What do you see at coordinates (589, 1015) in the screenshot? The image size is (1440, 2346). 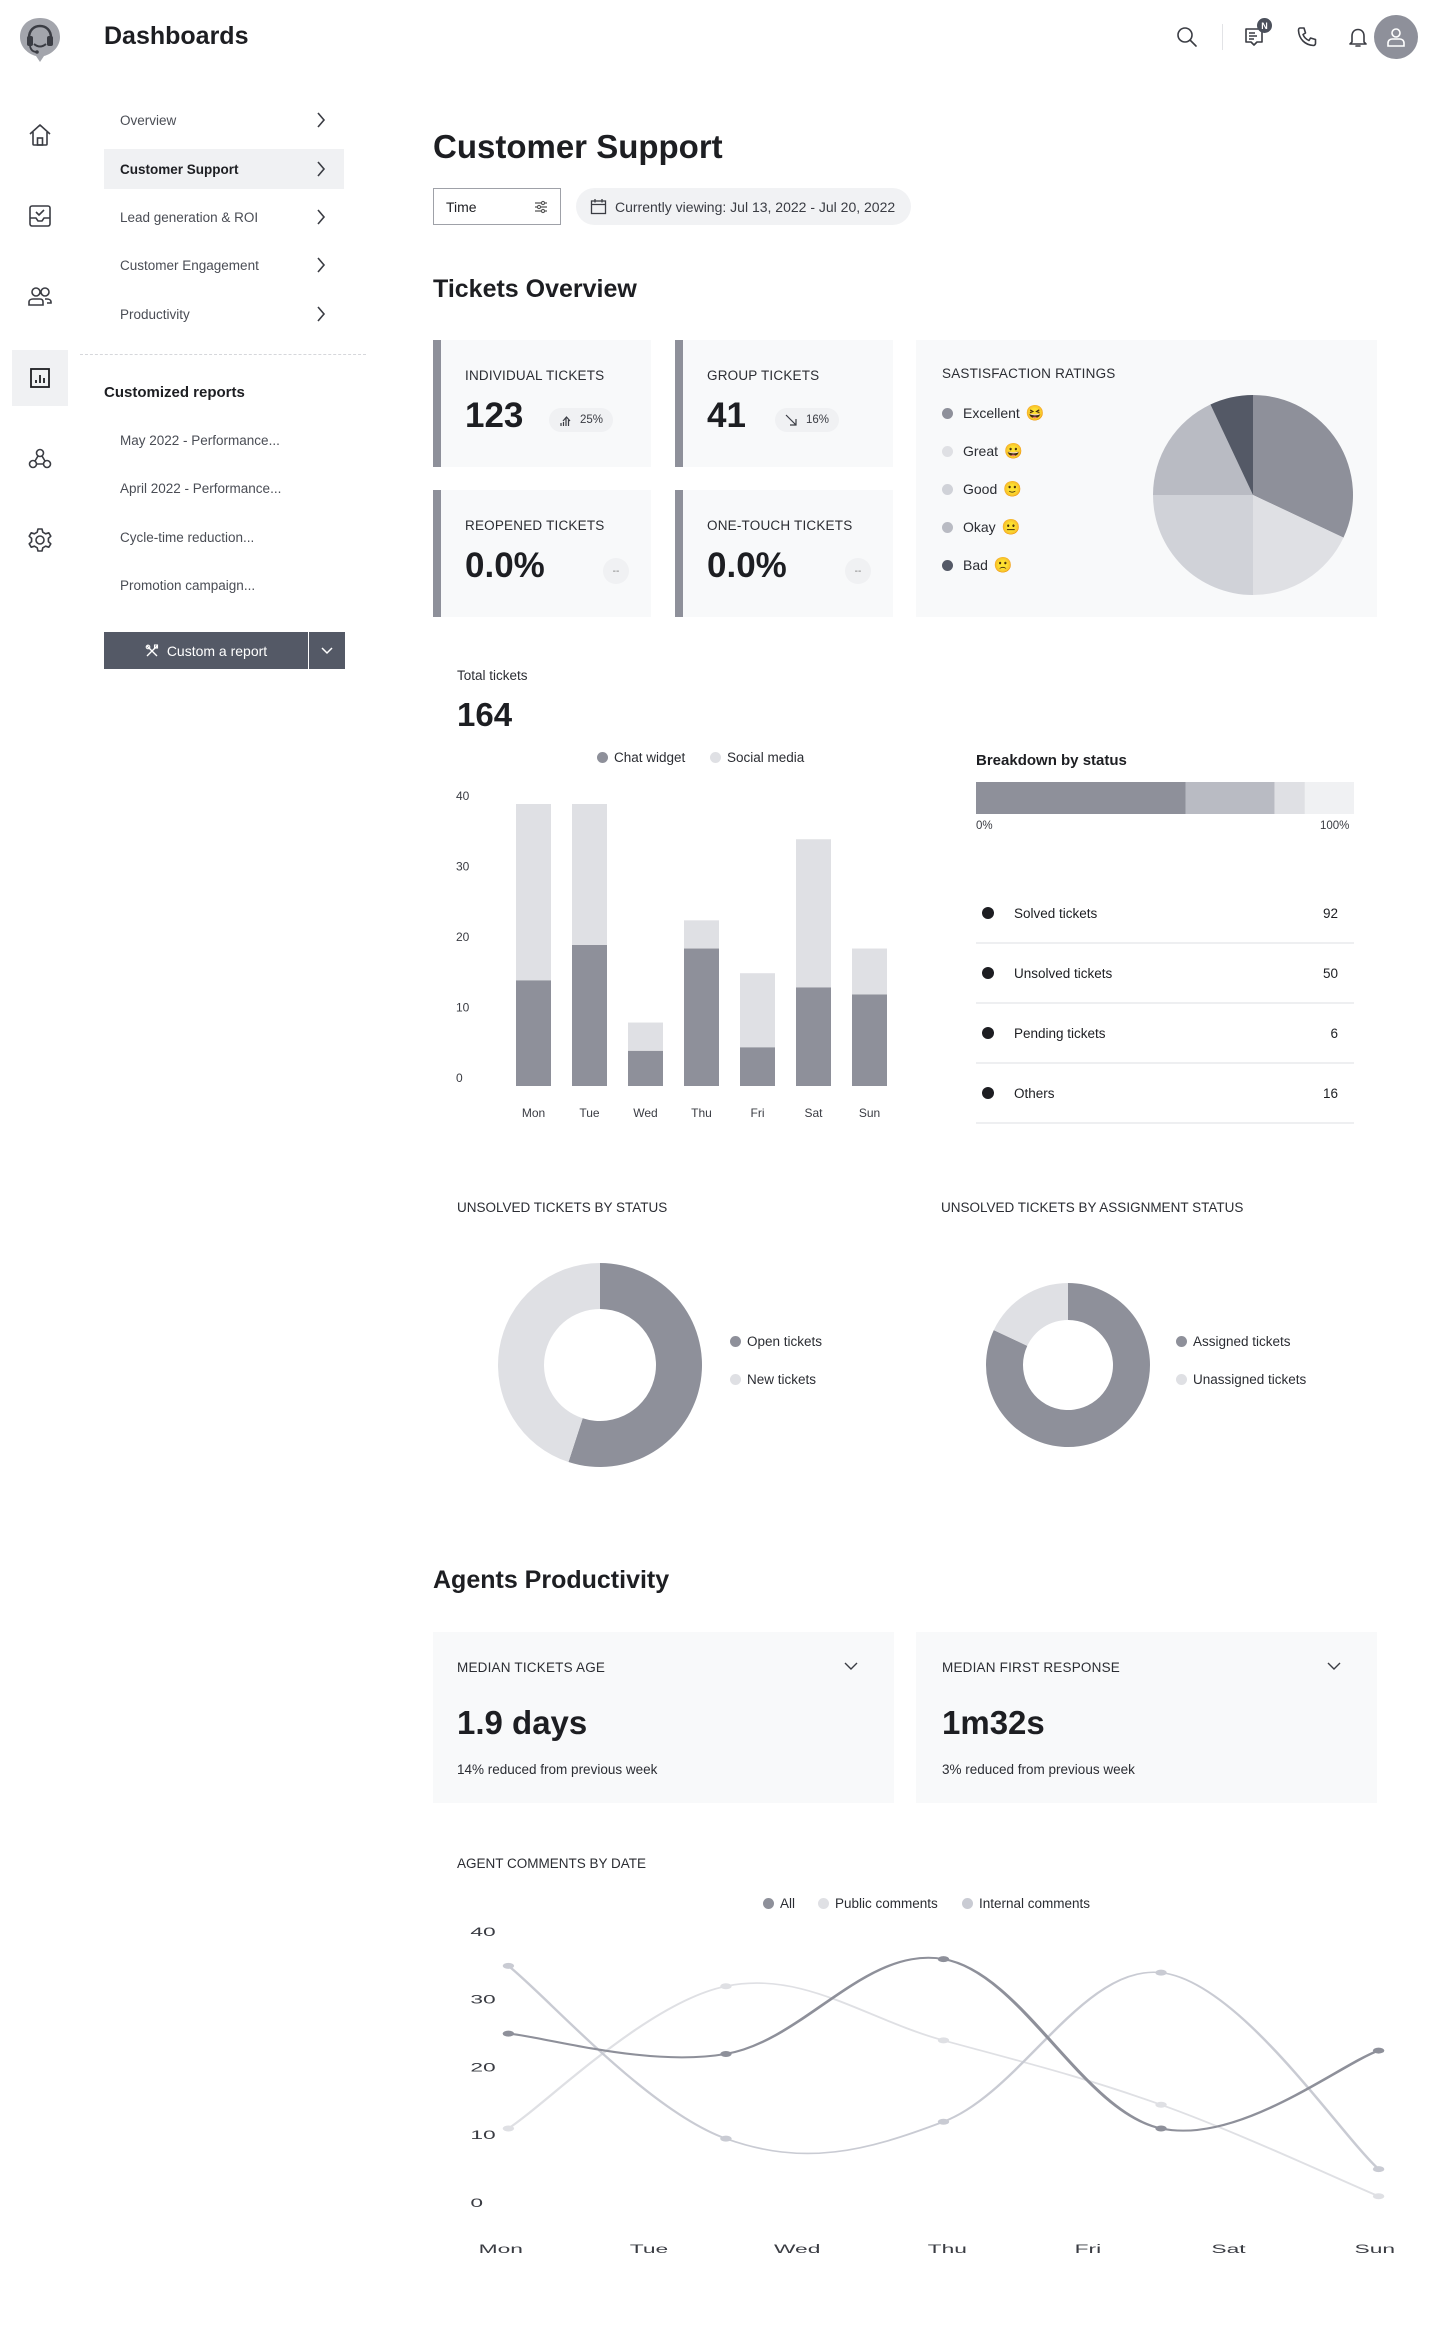 I see `bar-tue-chat-widget` at bounding box center [589, 1015].